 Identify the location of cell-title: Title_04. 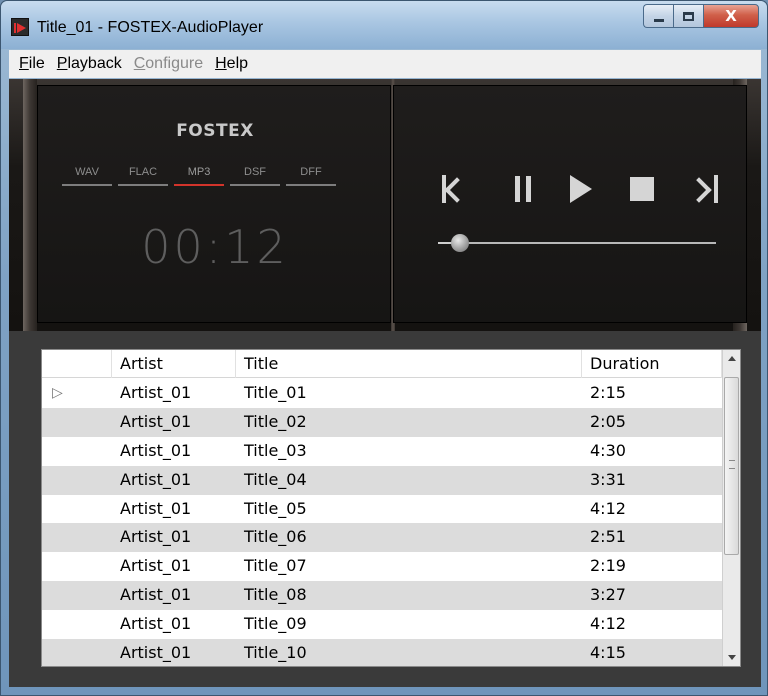
(275, 479).